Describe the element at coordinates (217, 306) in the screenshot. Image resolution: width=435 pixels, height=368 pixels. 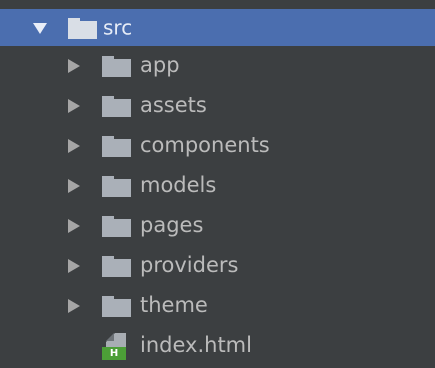
I see `tree-node-theme: theme` at that location.